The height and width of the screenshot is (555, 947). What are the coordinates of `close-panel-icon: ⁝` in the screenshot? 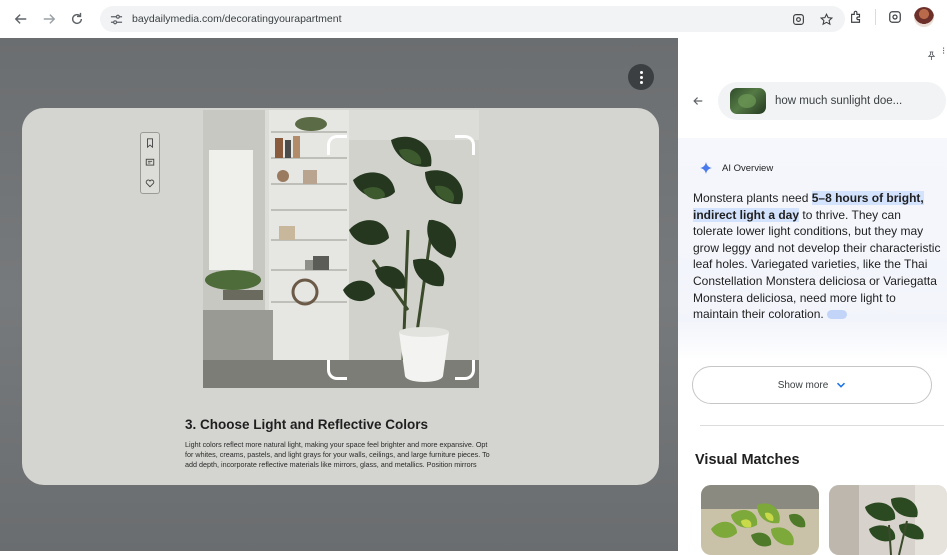 It's located at (943, 51).